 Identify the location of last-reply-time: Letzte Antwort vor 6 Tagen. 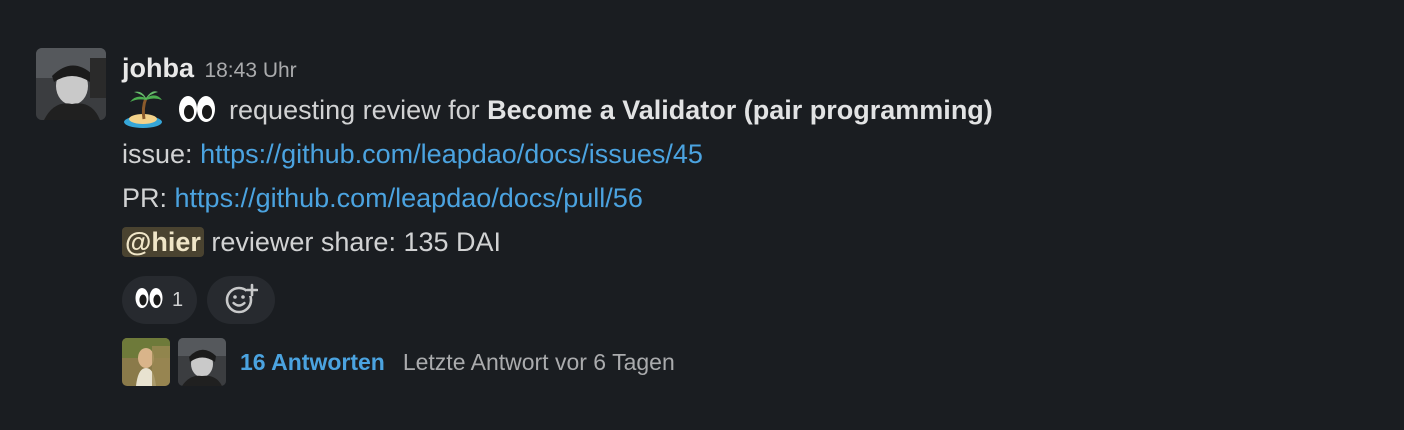
(538, 361).